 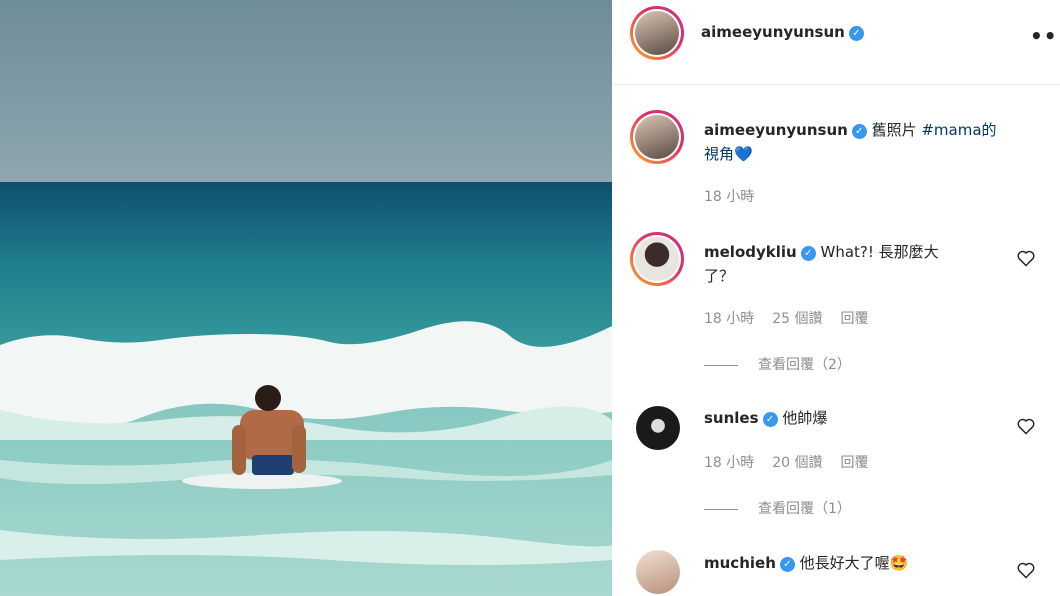 What do you see at coordinates (777, 364) in the screenshot?
I see `view-replies-button: 查看回覆（2）` at bounding box center [777, 364].